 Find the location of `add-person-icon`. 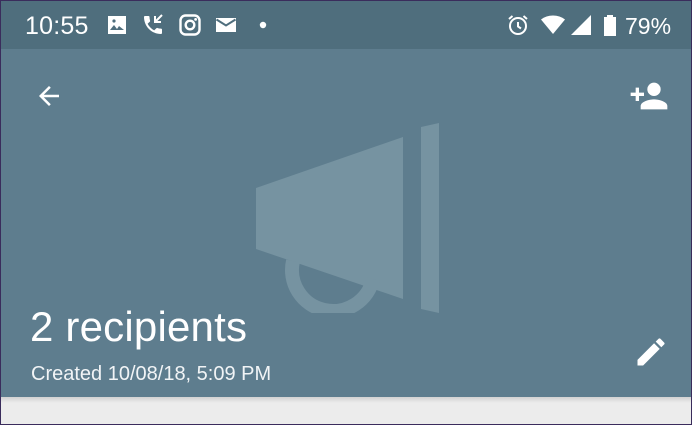

add-person-icon is located at coordinates (649, 96).